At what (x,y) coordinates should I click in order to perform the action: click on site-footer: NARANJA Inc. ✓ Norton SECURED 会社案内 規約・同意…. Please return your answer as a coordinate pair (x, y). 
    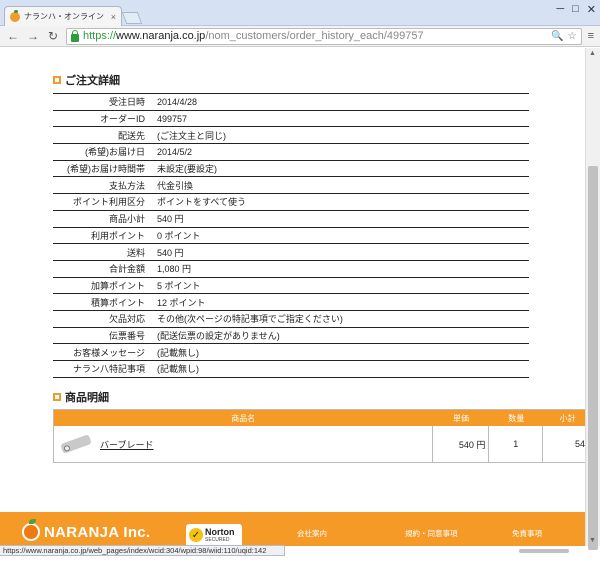
    Looking at the image, I should click on (292, 529).